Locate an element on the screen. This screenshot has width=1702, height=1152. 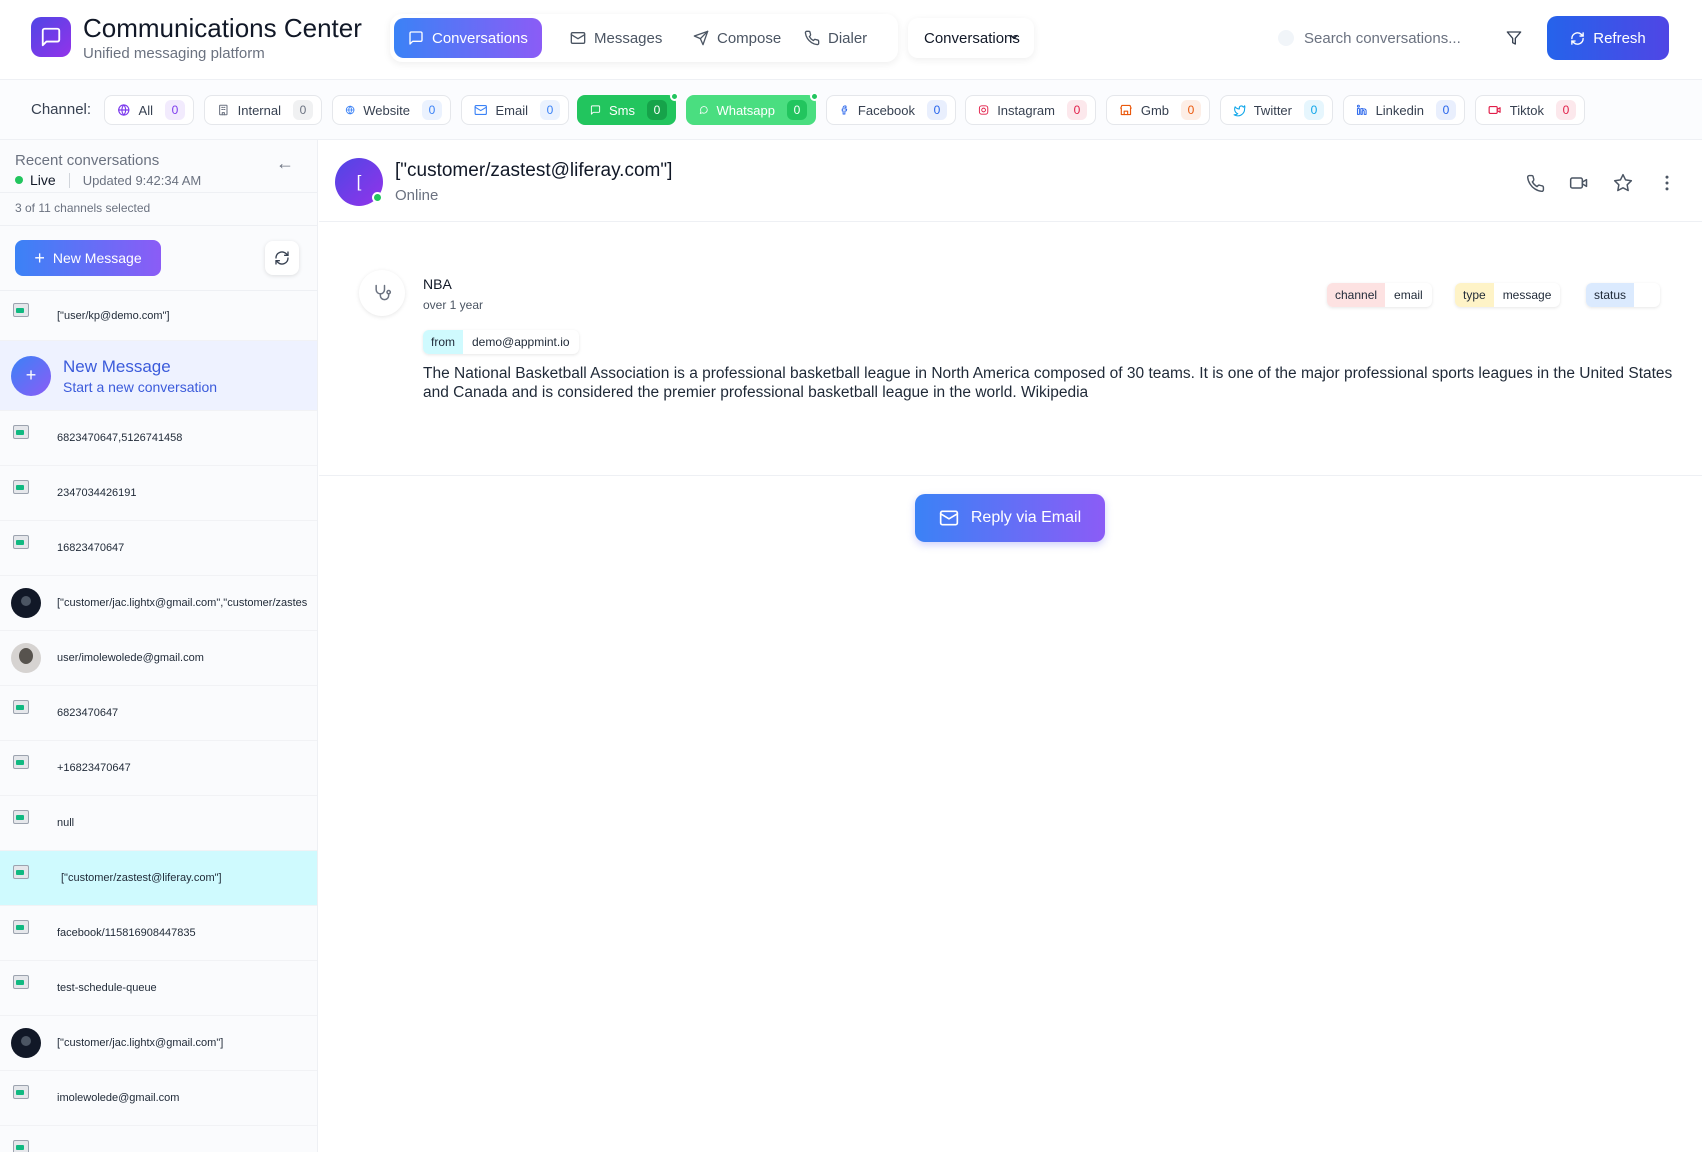
stethoscope-icon is located at coordinates (383, 292).